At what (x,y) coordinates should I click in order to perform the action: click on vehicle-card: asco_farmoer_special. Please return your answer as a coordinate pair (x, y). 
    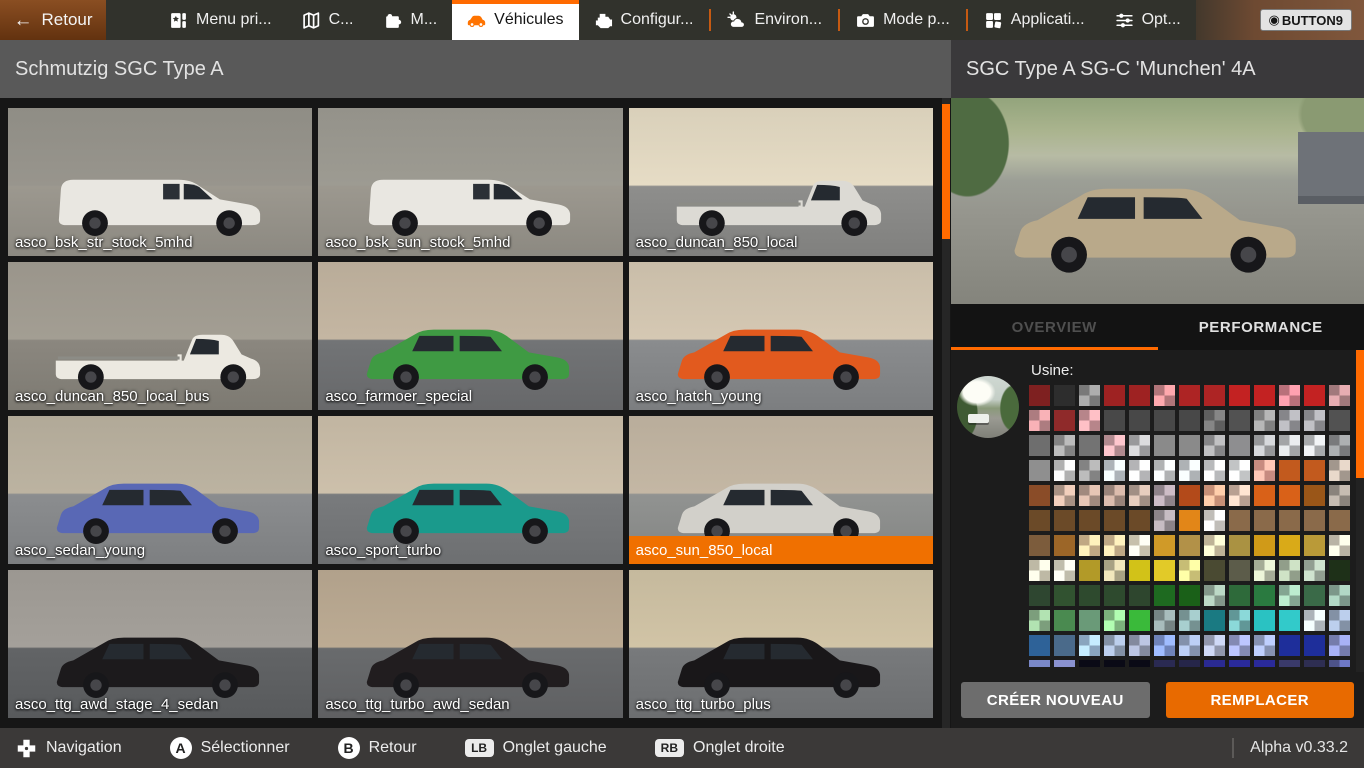
    Looking at the image, I should click on (470, 336).